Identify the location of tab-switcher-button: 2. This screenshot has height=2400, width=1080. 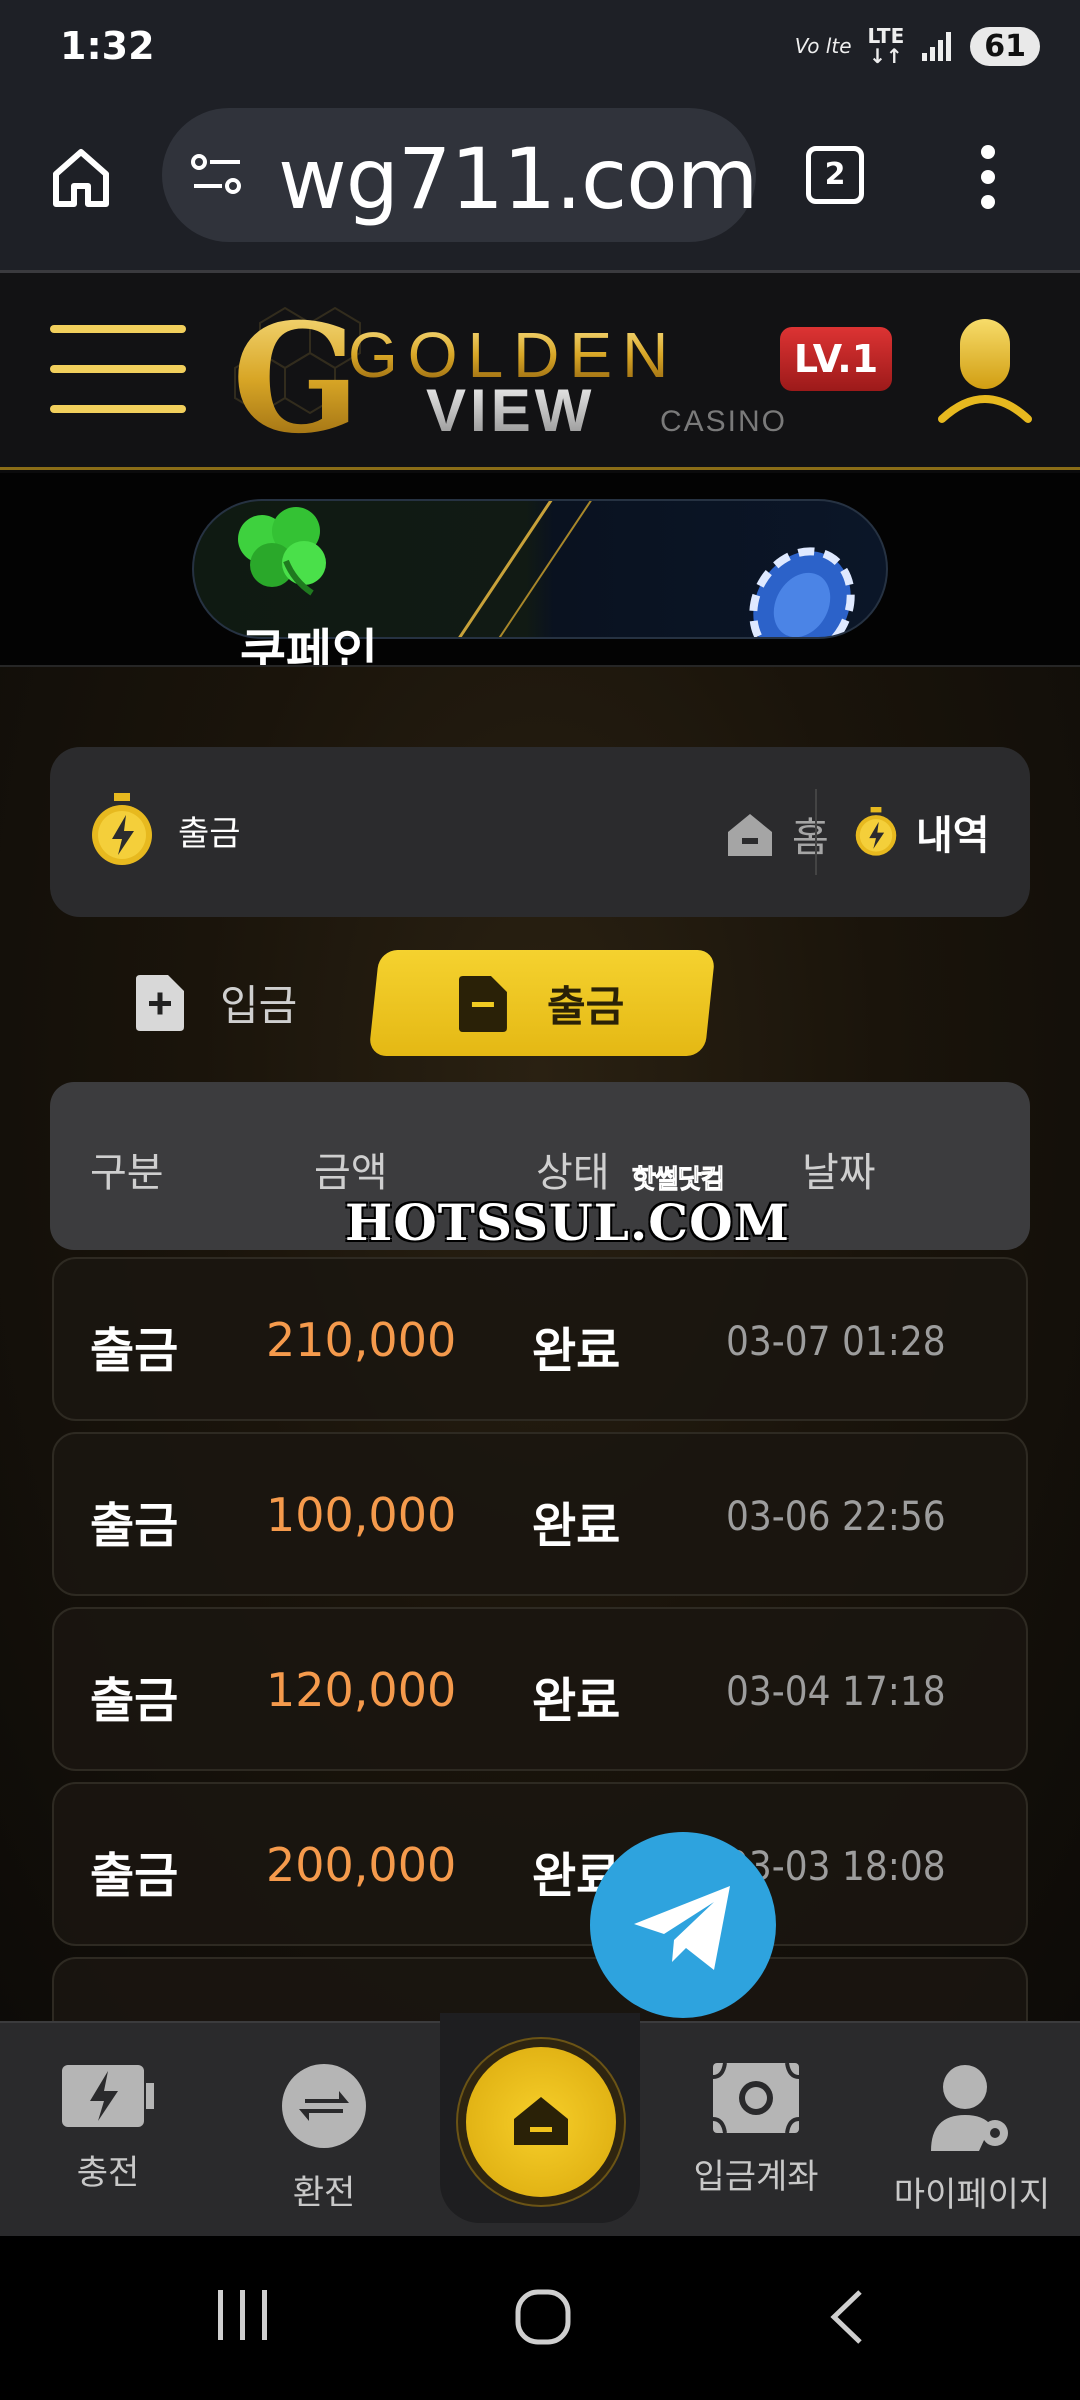
(835, 175).